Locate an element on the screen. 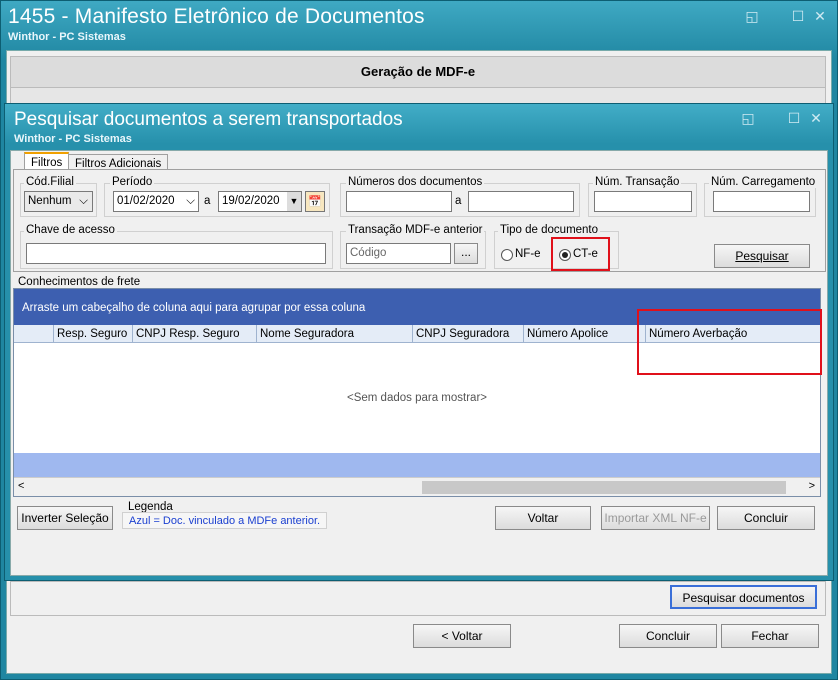  close-button: Fechar is located at coordinates (770, 636).